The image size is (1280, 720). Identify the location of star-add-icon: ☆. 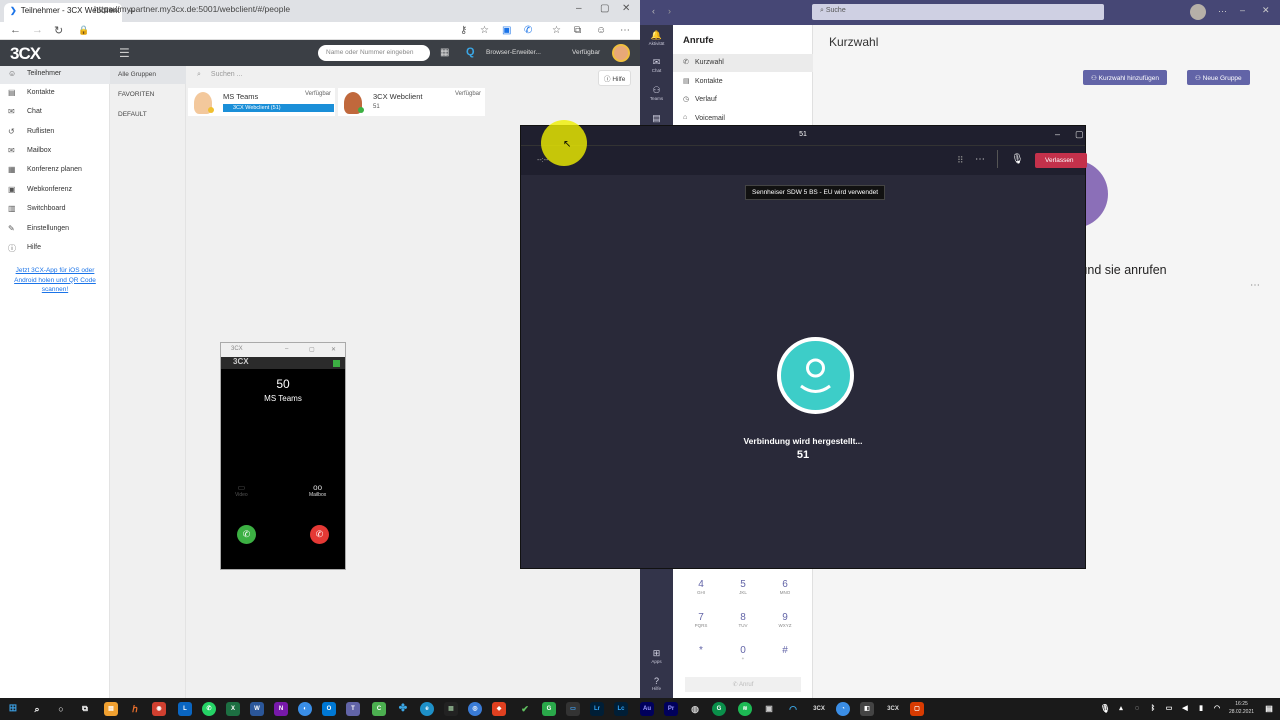
(484, 30).